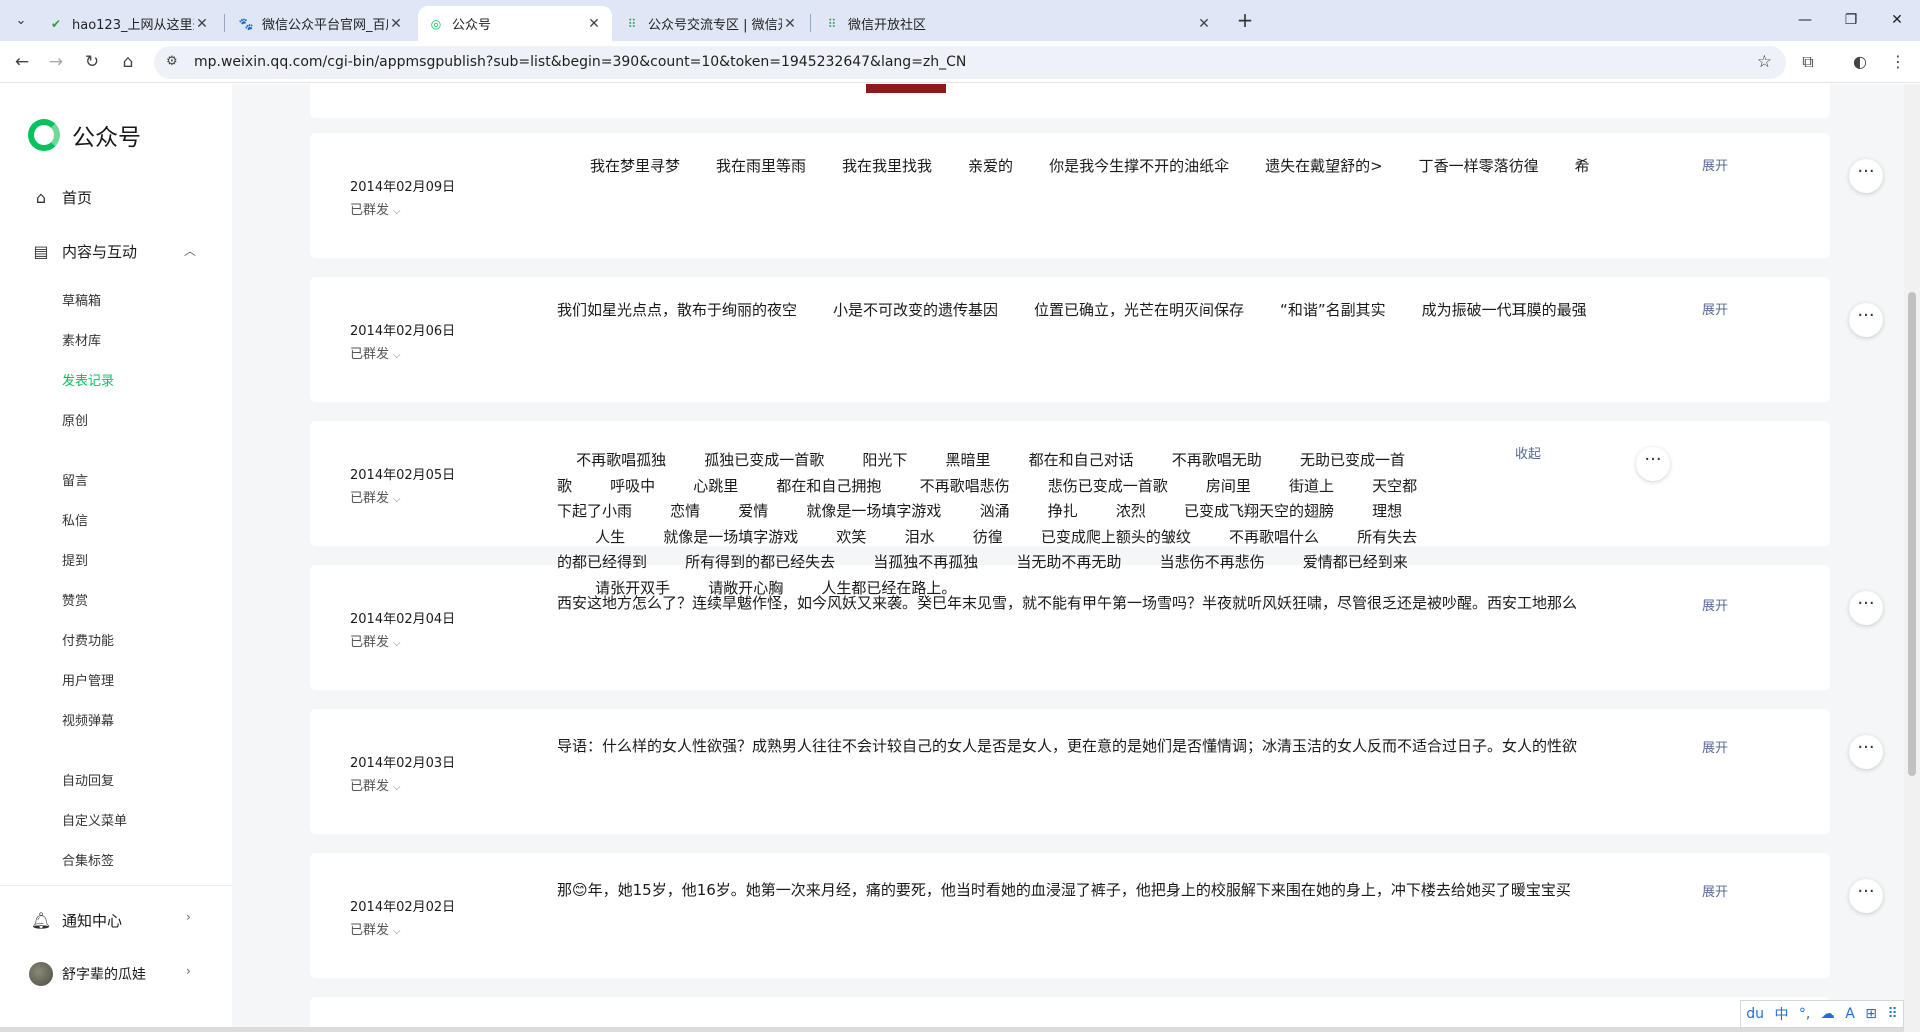  What do you see at coordinates (75, 519) in the screenshot?
I see `sidebar-item-messages: 私信` at bounding box center [75, 519].